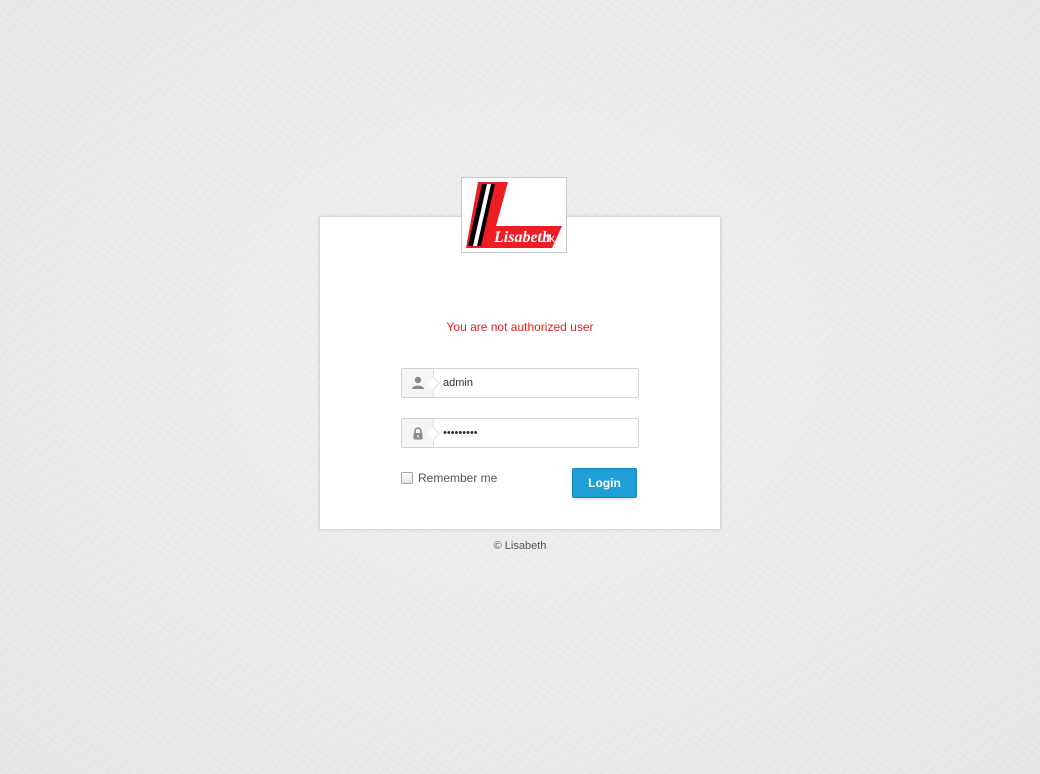 This screenshot has height=774, width=1040. I want to click on username-field, so click(520, 383).